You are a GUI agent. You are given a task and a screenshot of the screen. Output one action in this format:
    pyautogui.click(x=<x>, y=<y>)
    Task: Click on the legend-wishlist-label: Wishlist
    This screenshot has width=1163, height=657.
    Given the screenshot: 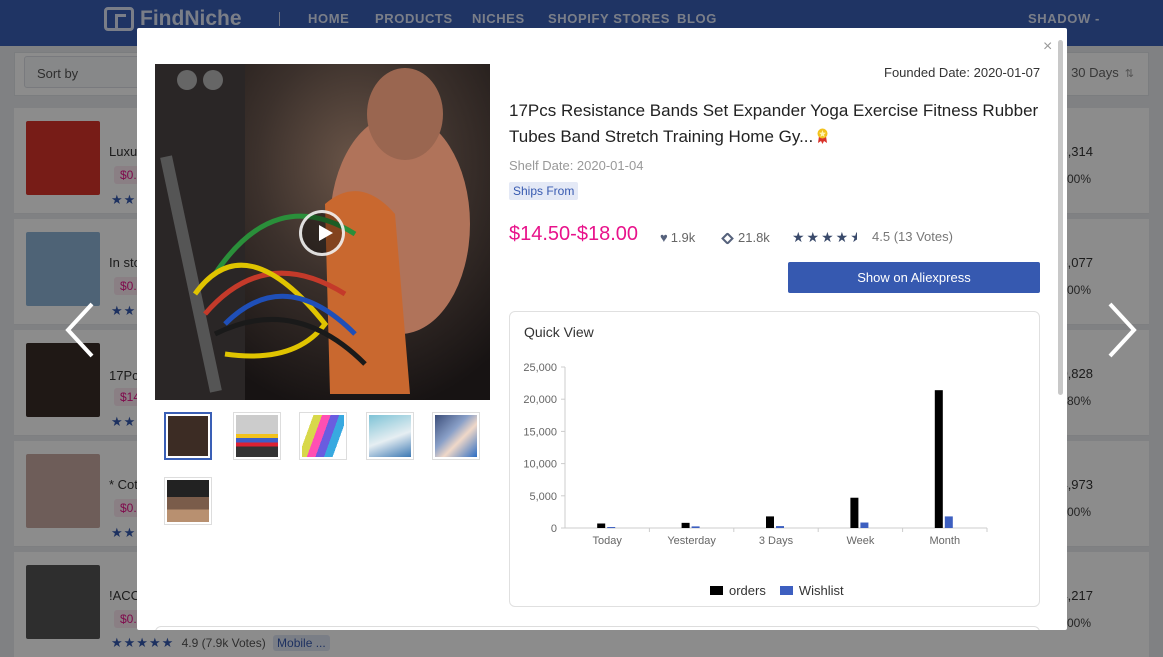 What is the action you would take?
    pyautogui.click(x=821, y=590)
    